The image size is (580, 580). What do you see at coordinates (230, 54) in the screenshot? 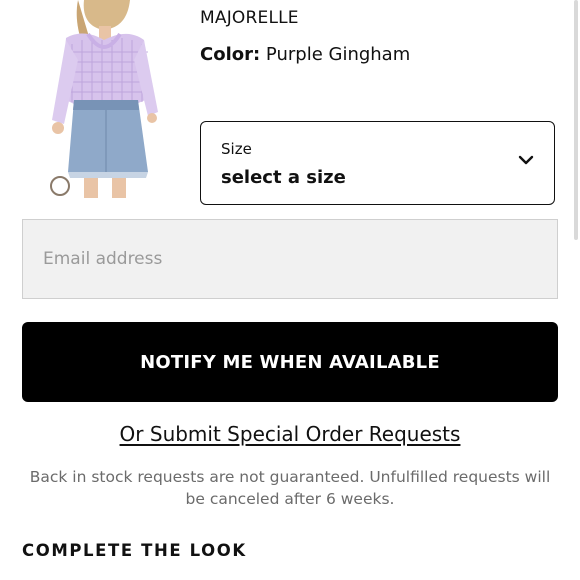
I see `color-label: Color:` at bounding box center [230, 54].